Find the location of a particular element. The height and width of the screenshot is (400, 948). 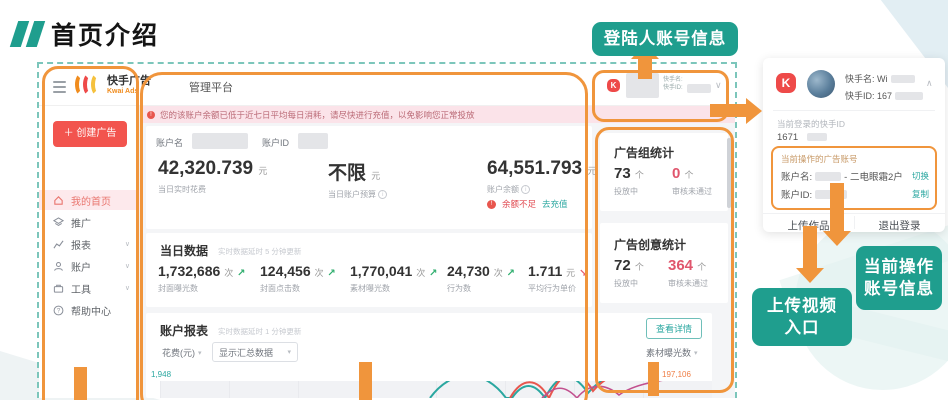

login-id-blurred is located at coordinates (817, 137).